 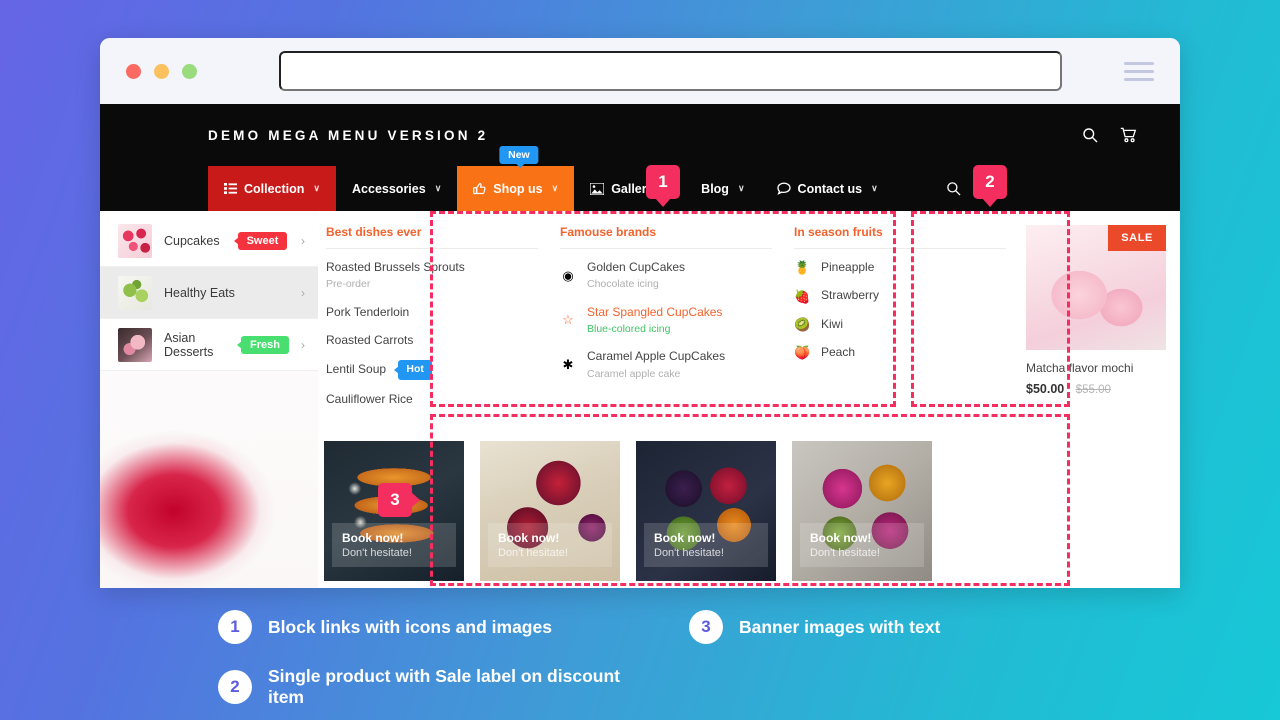 What do you see at coordinates (370, 340) in the screenshot?
I see `link-label: Roasted Carrots` at bounding box center [370, 340].